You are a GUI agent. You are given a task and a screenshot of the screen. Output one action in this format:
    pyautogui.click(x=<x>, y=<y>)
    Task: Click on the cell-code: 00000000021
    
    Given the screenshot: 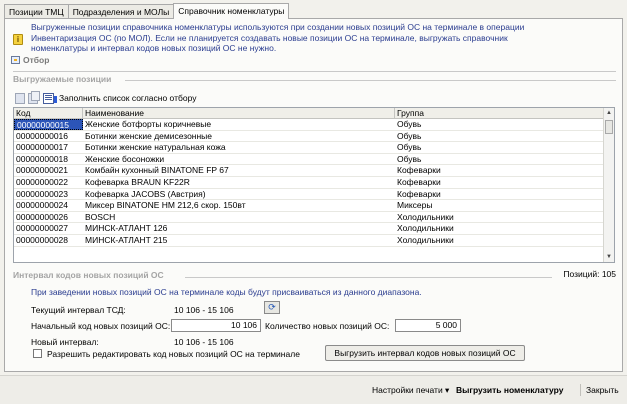 What is the action you would take?
    pyautogui.click(x=42, y=170)
    